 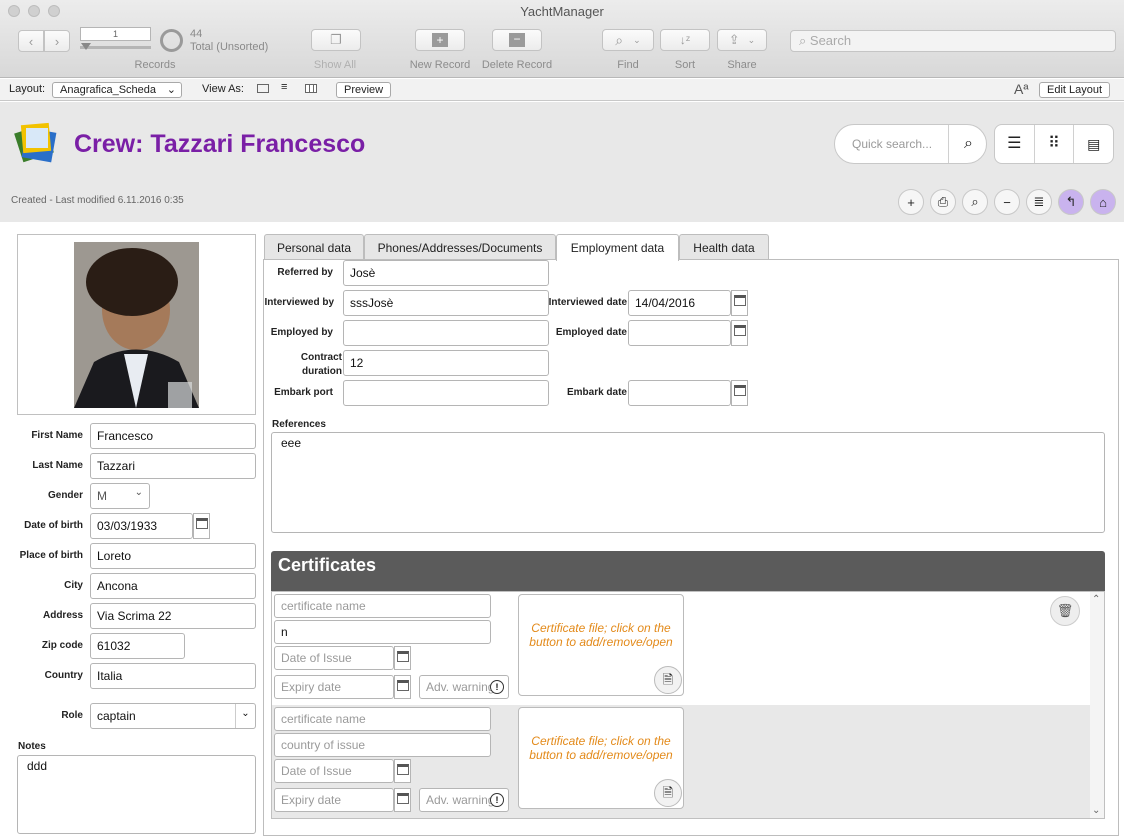 What do you see at coordinates (446, 363) in the screenshot?
I see `contract-duration-field: 12` at bounding box center [446, 363].